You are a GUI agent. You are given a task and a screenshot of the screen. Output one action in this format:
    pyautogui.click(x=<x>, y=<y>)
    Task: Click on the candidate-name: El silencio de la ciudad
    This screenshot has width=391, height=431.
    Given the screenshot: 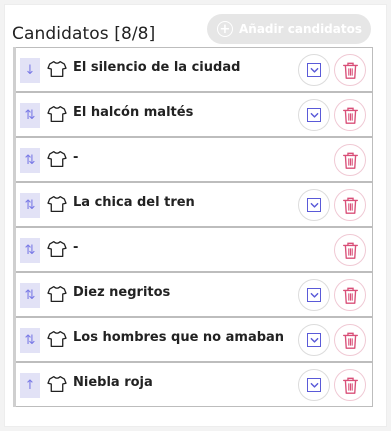 What is the action you would take?
    pyautogui.click(x=157, y=67)
    